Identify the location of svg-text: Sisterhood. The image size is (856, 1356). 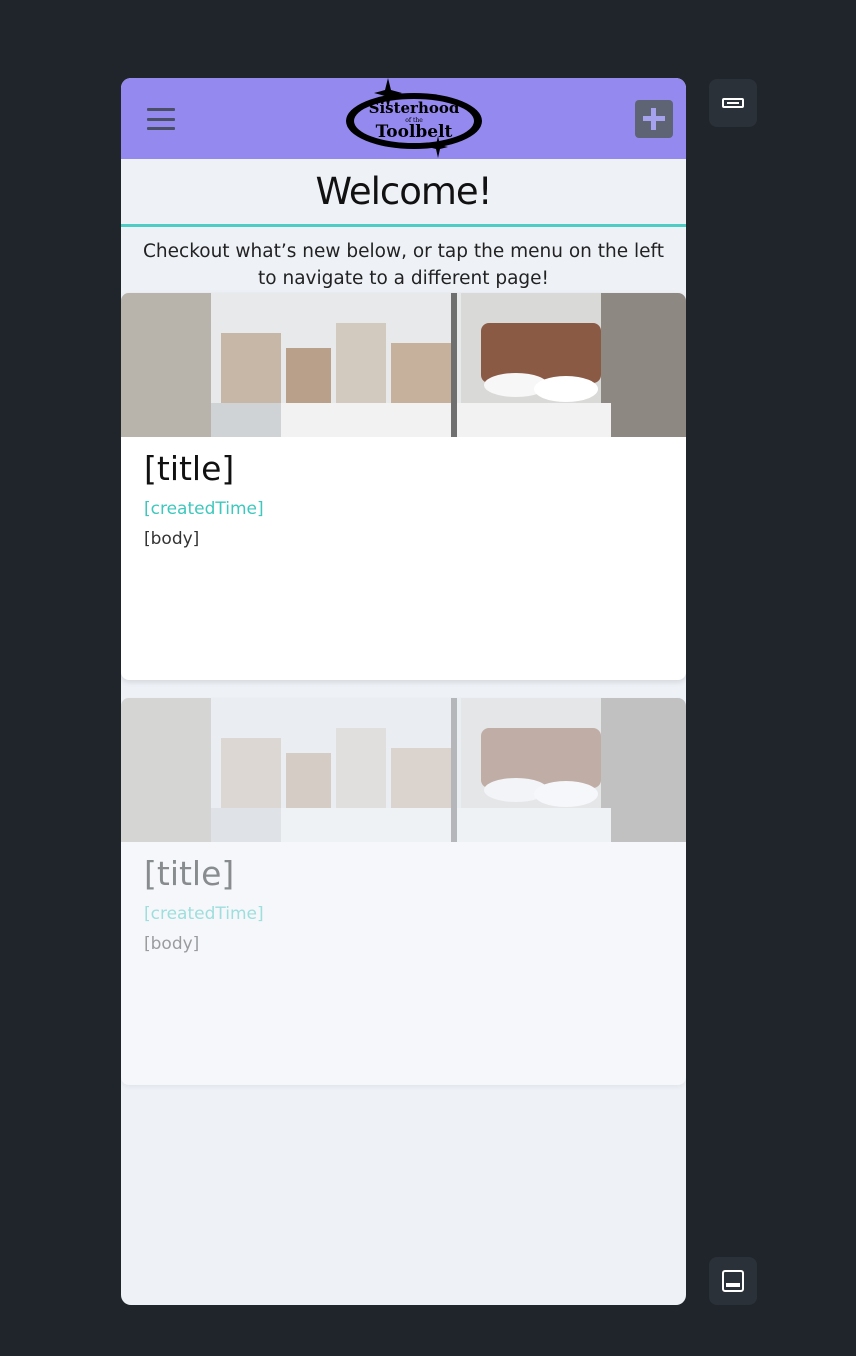
(414, 108).